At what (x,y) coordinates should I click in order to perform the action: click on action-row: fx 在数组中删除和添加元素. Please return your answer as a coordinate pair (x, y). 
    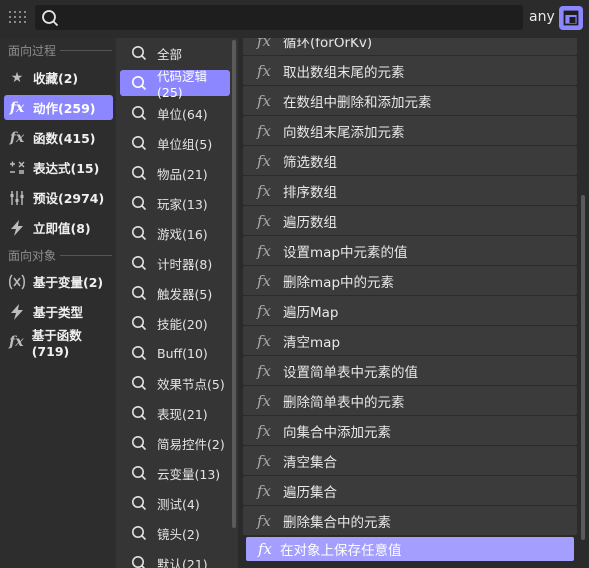
    Looking at the image, I should click on (410, 100).